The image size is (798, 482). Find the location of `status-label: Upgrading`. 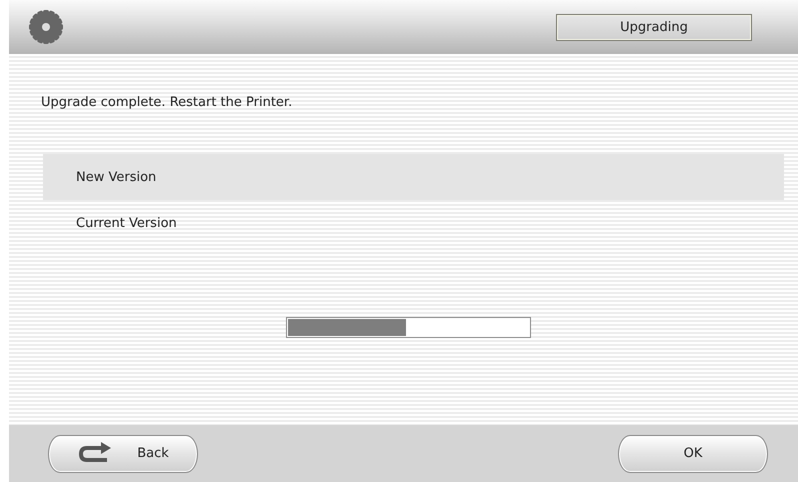

status-label: Upgrading is located at coordinates (654, 27).